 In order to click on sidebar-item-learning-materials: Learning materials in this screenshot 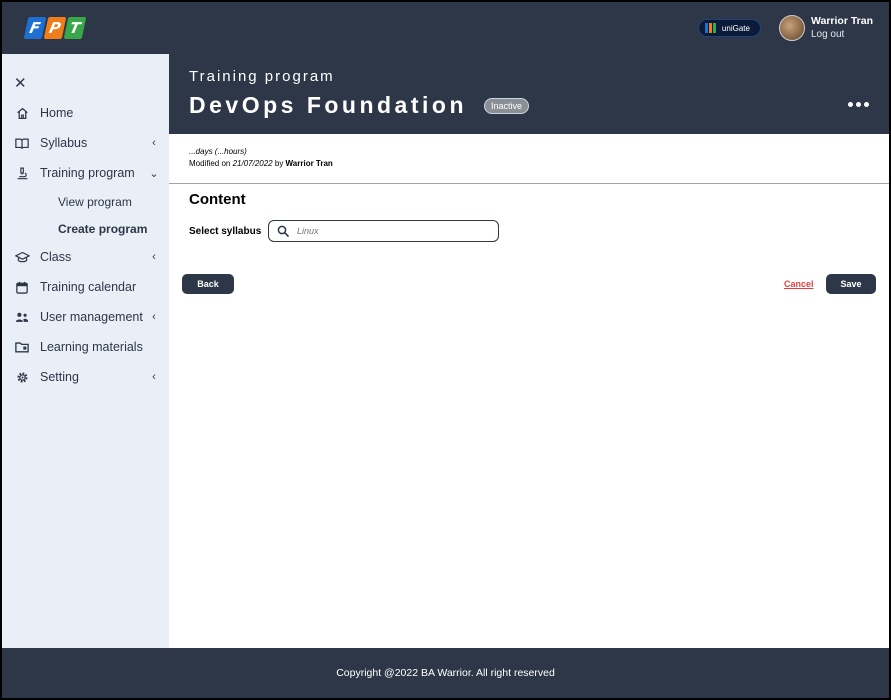, I will do `click(85, 347)`.